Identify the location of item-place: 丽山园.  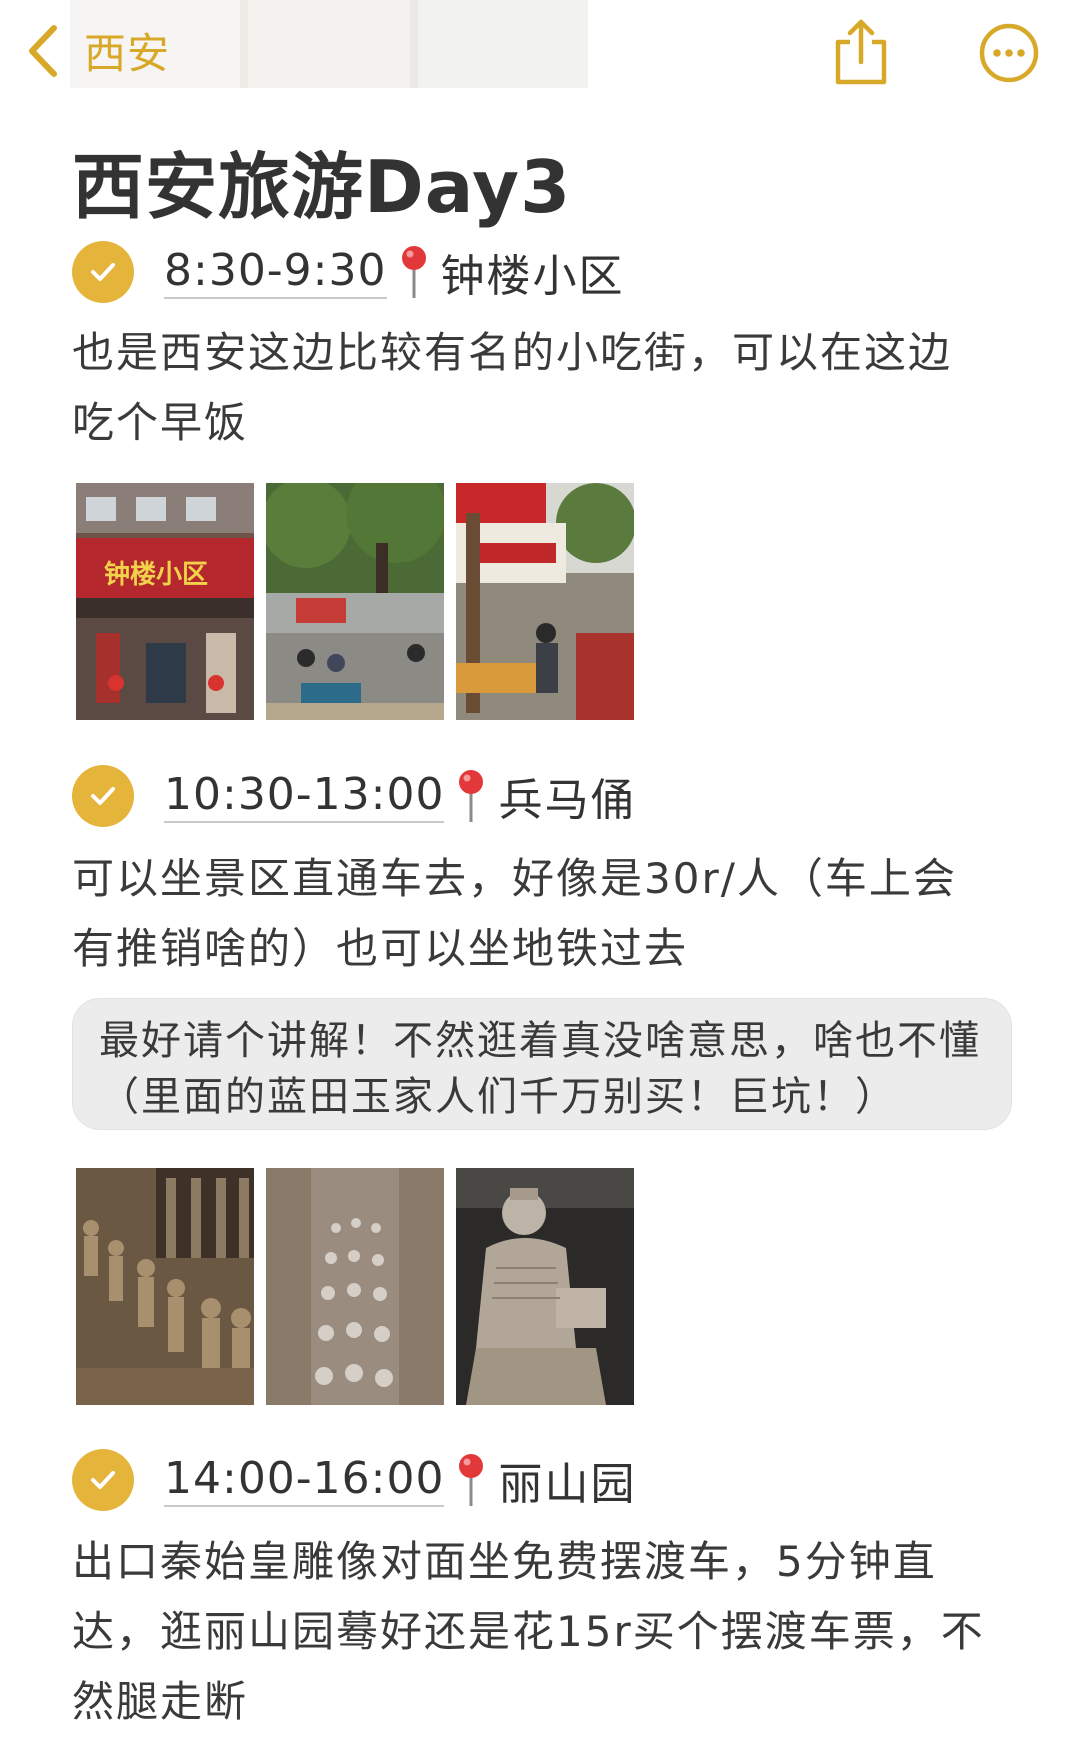
(567, 1484).